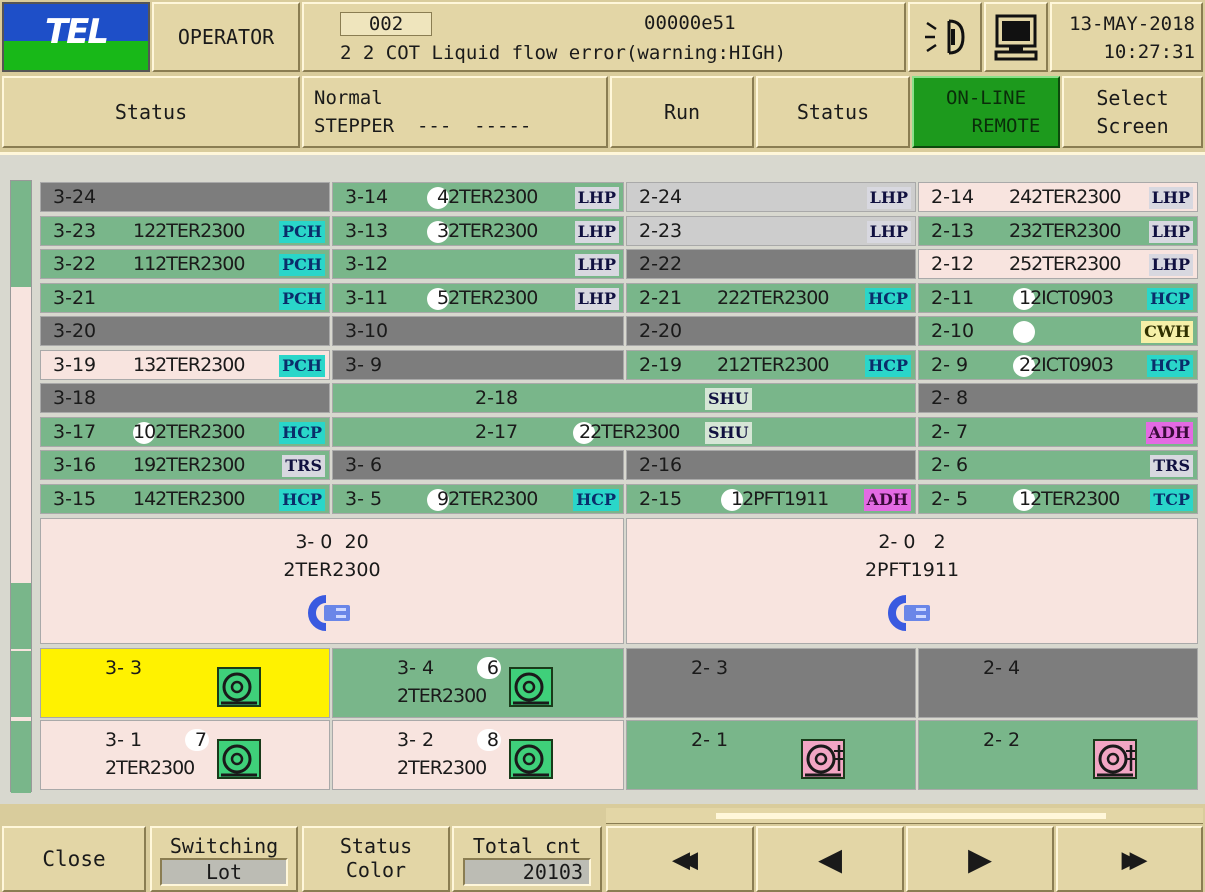  I want to click on unit-type-tag: TRS, so click(303, 466).